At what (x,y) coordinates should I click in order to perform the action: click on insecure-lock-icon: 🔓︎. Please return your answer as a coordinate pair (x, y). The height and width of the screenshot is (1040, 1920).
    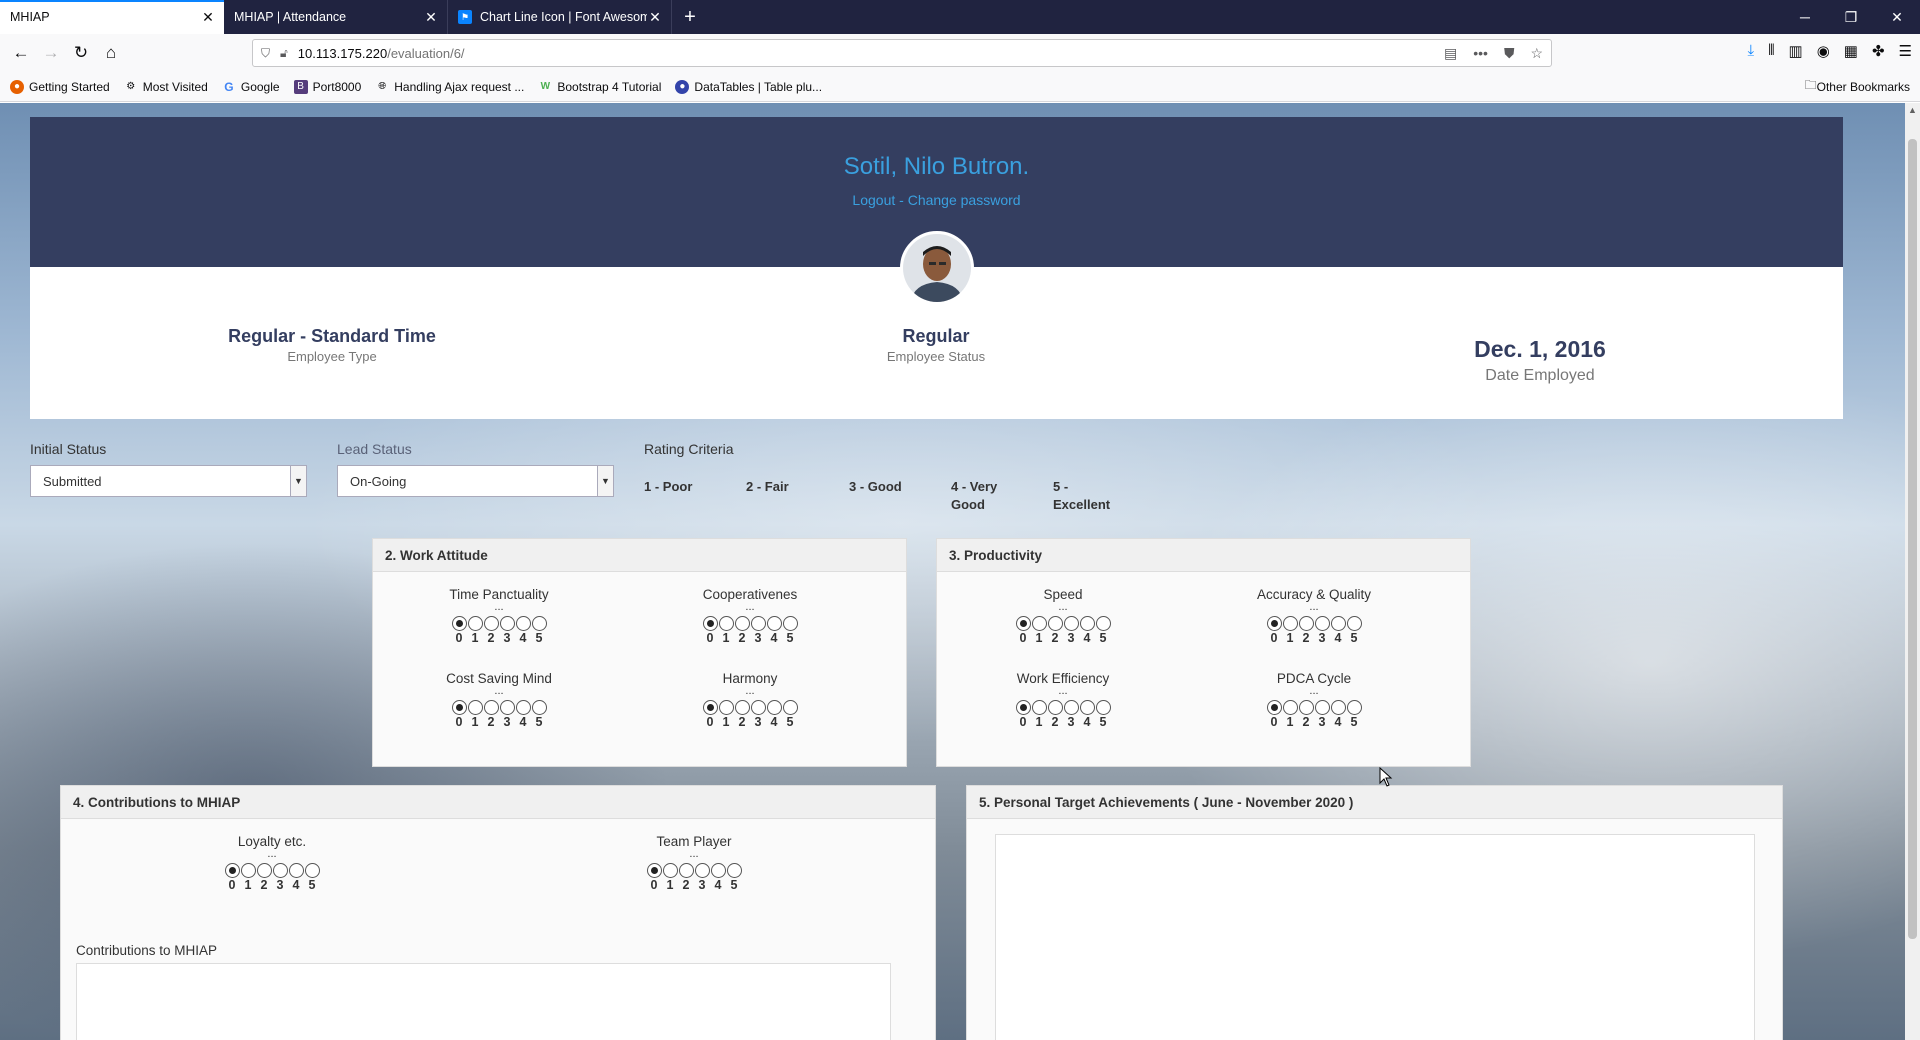
    Looking at the image, I should click on (284, 53).